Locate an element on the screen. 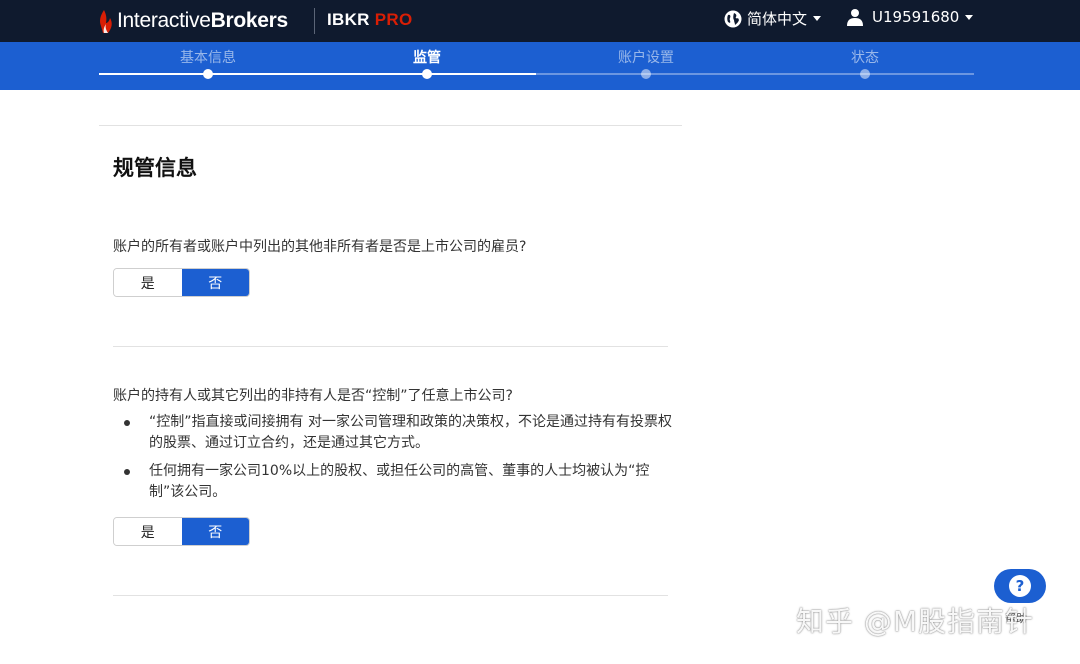 This screenshot has width=1080, height=664. user-menu: U19591680 is located at coordinates (910, 17).